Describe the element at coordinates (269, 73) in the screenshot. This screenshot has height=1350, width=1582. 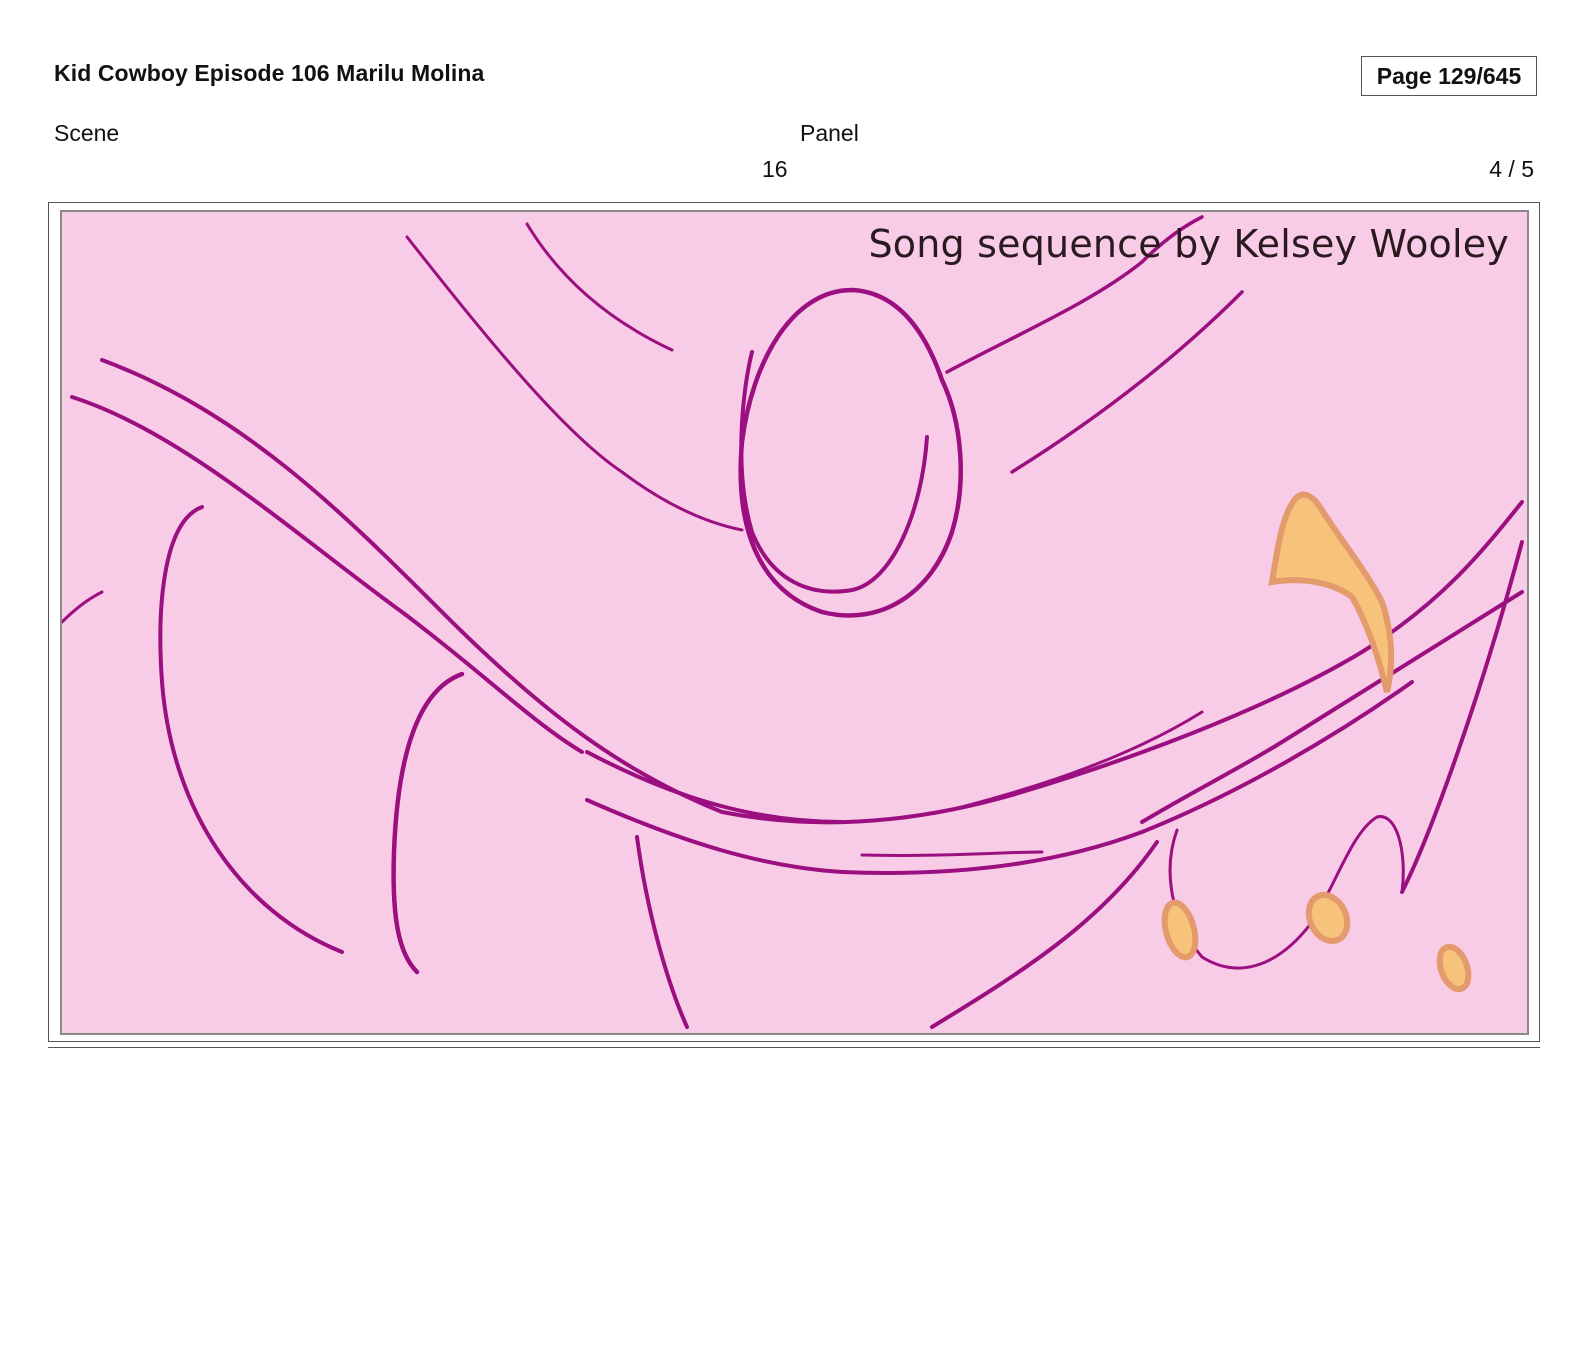
I see `document-title: Kid Cowboy Episode 106 Marilu Molina` at that location.